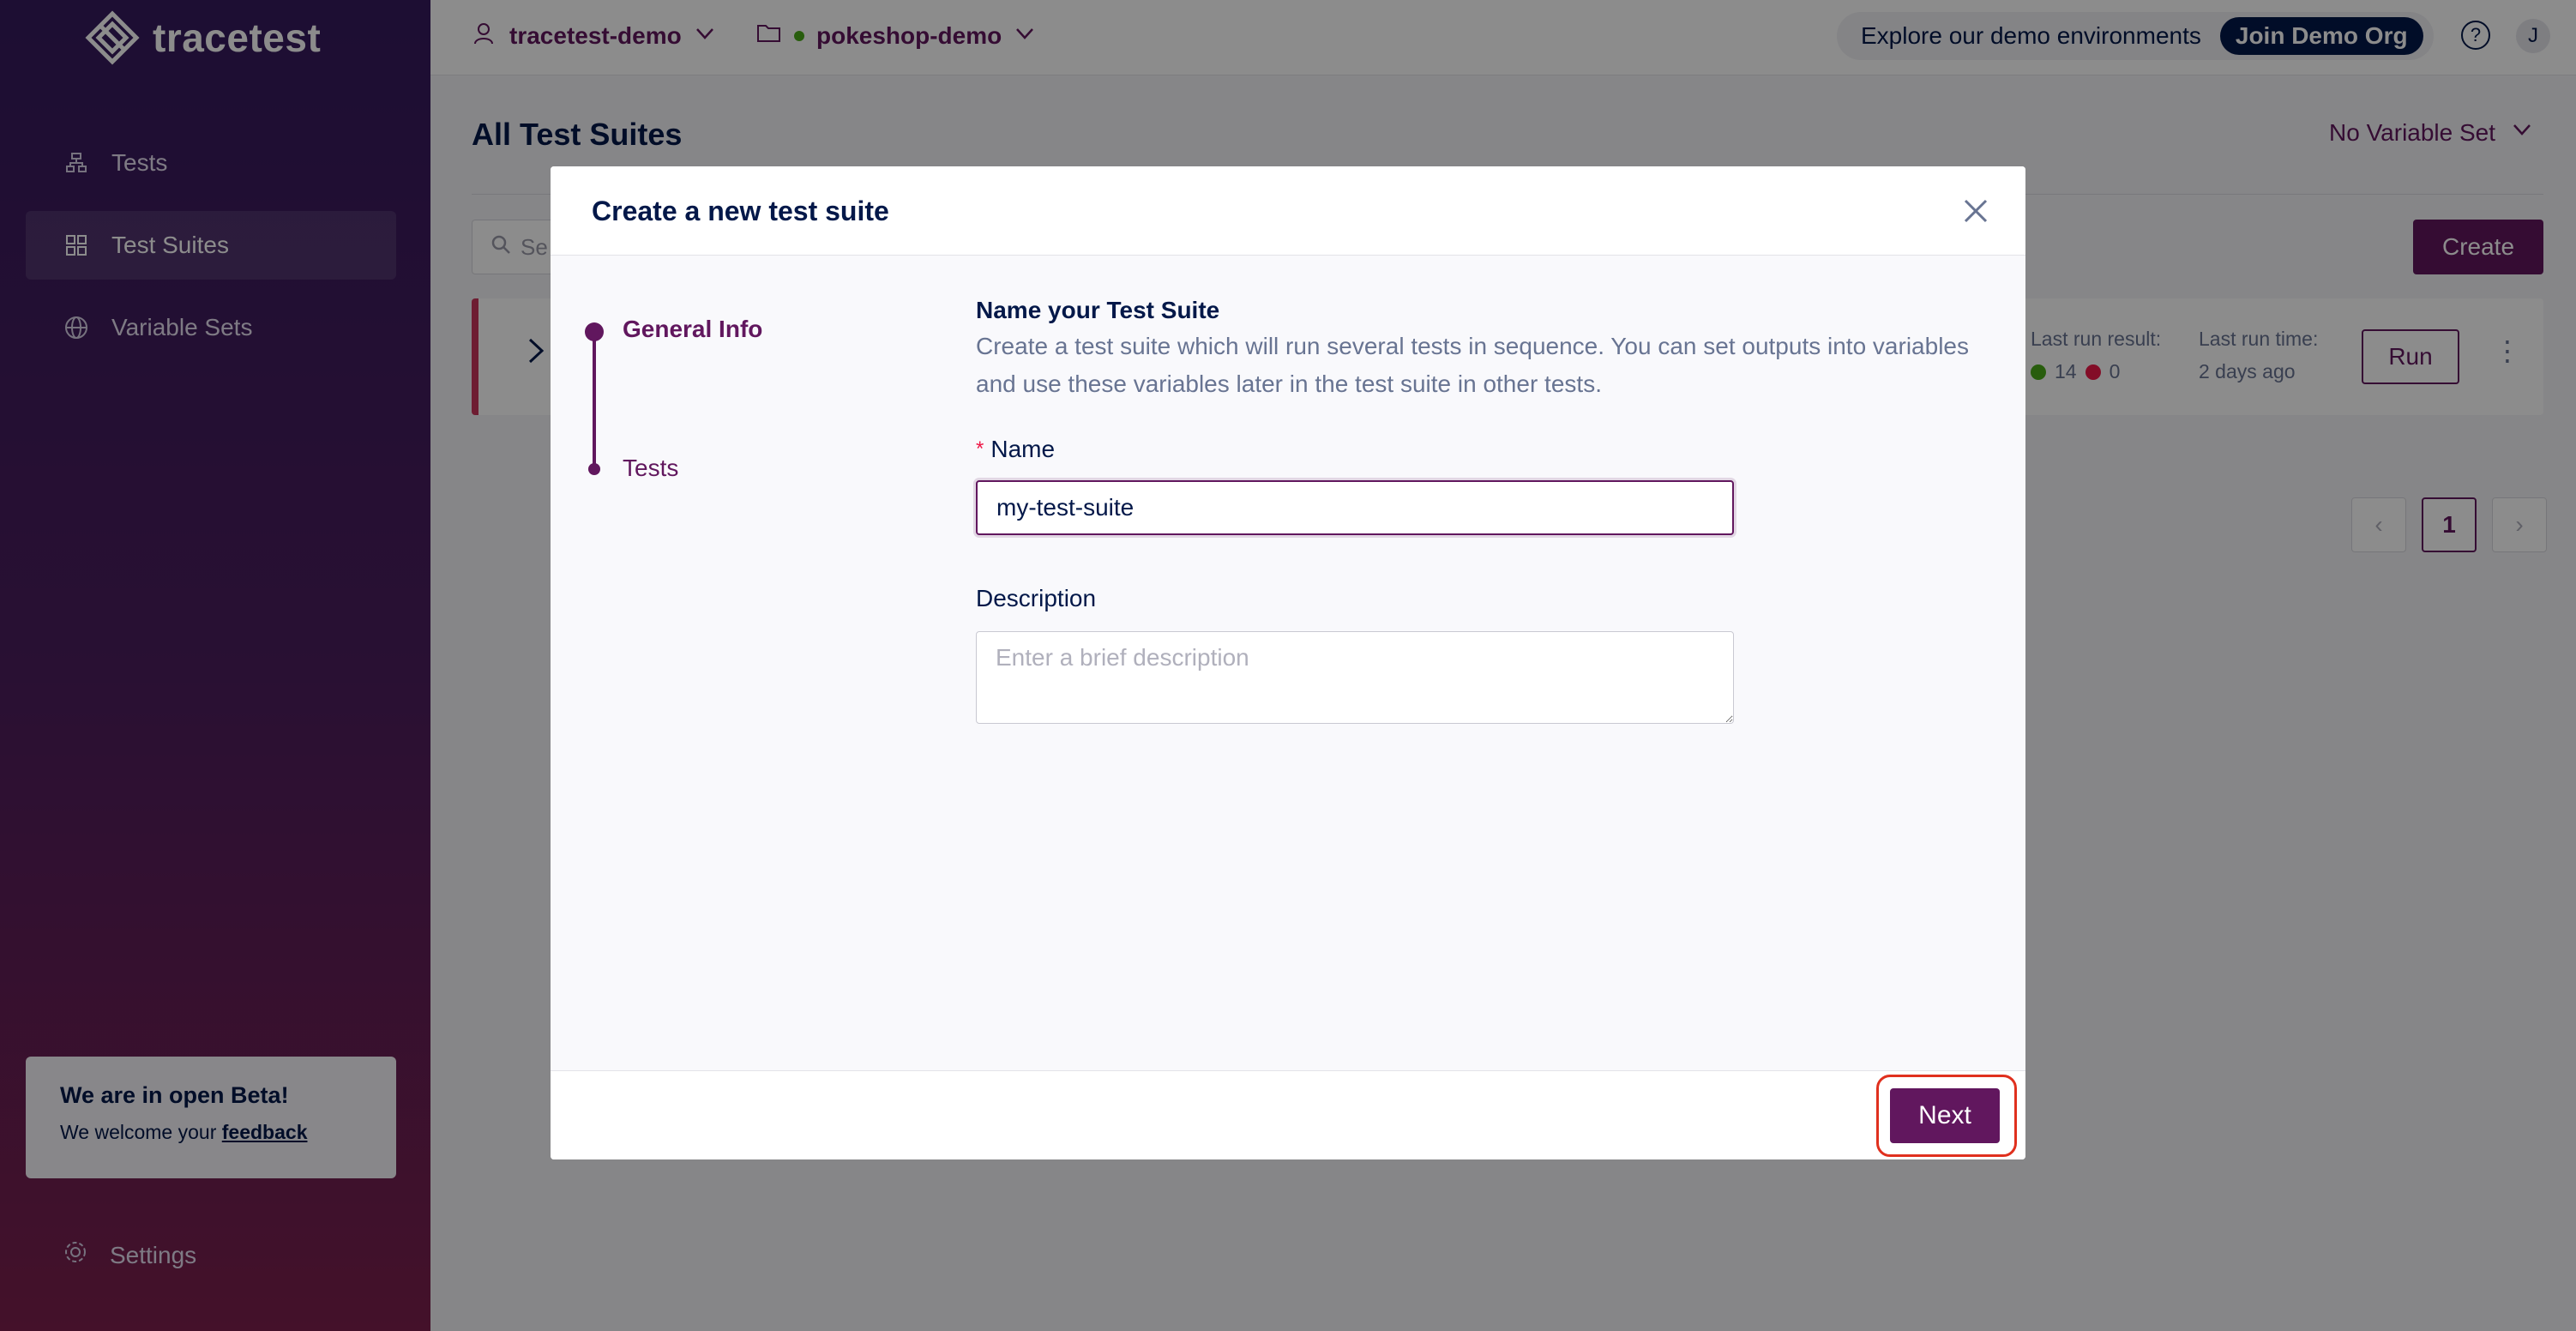 The image size is (2576, 1331). I want to click on stepper-line, so click(594, 399).